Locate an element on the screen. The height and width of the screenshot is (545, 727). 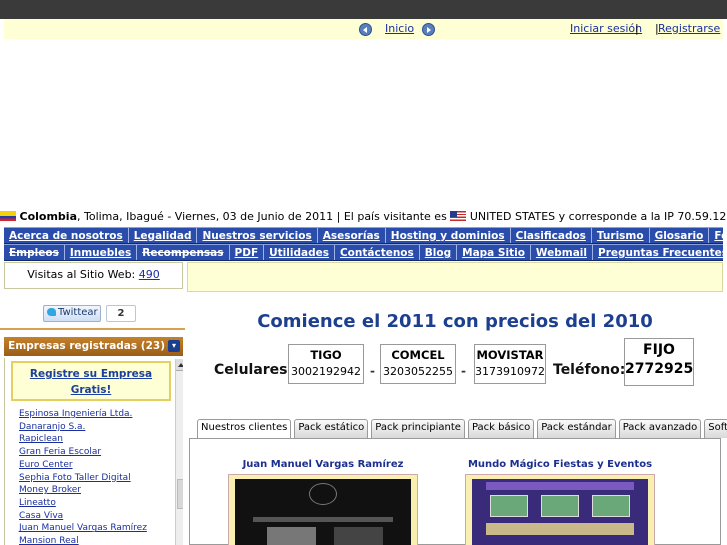
list-item: Casa Viva is located at coordinates (95, 516).